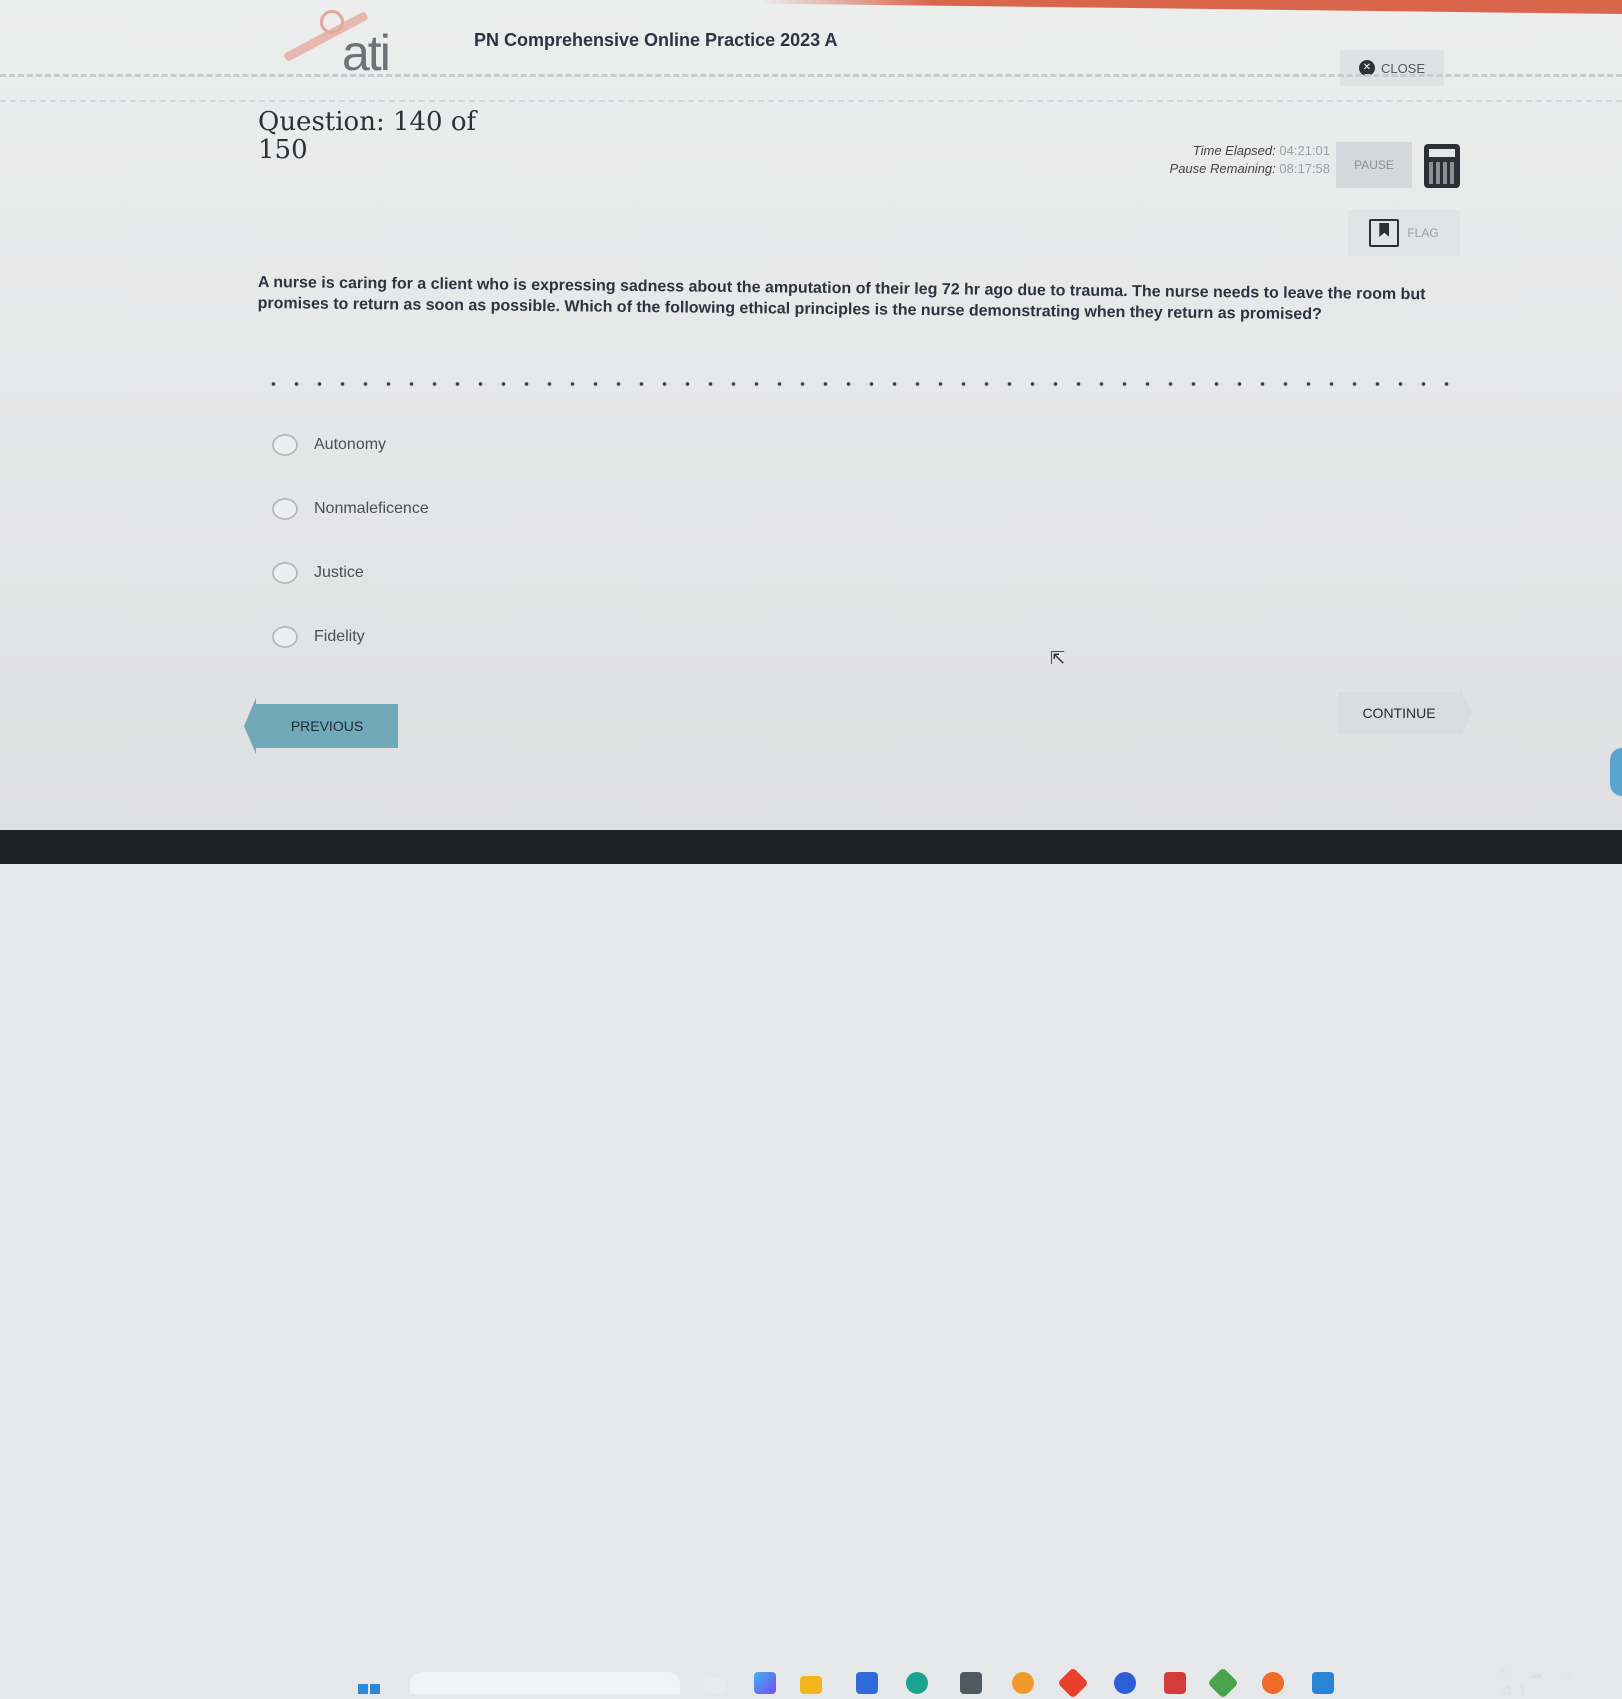  What do you see at coordinates (1384, 233) in the screenshot?
I see `bookmark-icon` at bounding box center [1384, 233].